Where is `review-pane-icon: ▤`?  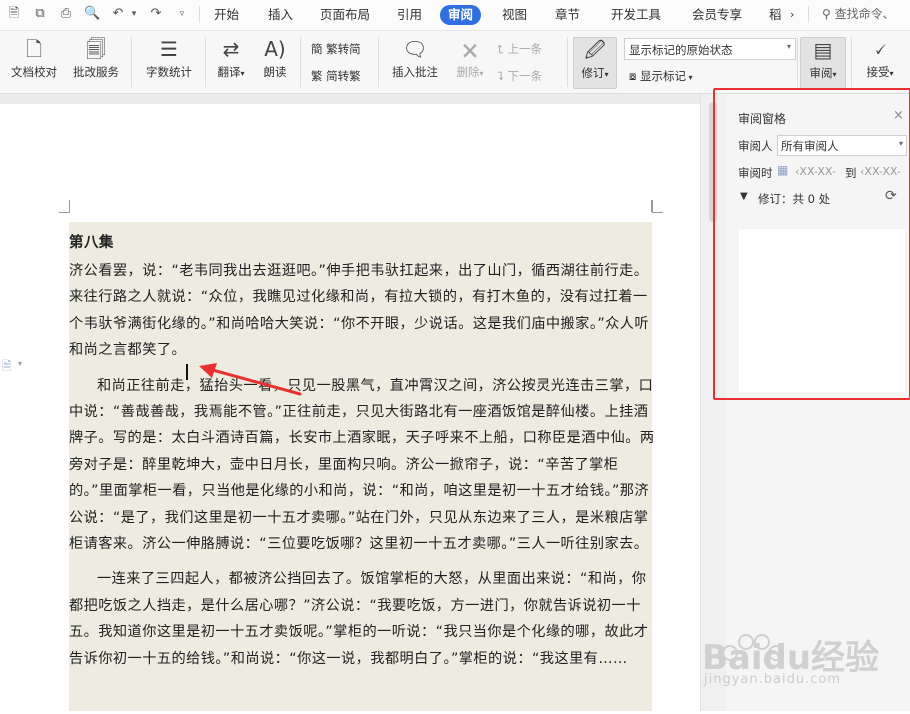 review-pane-icon: ▤ is located at coordinates (823, 50).